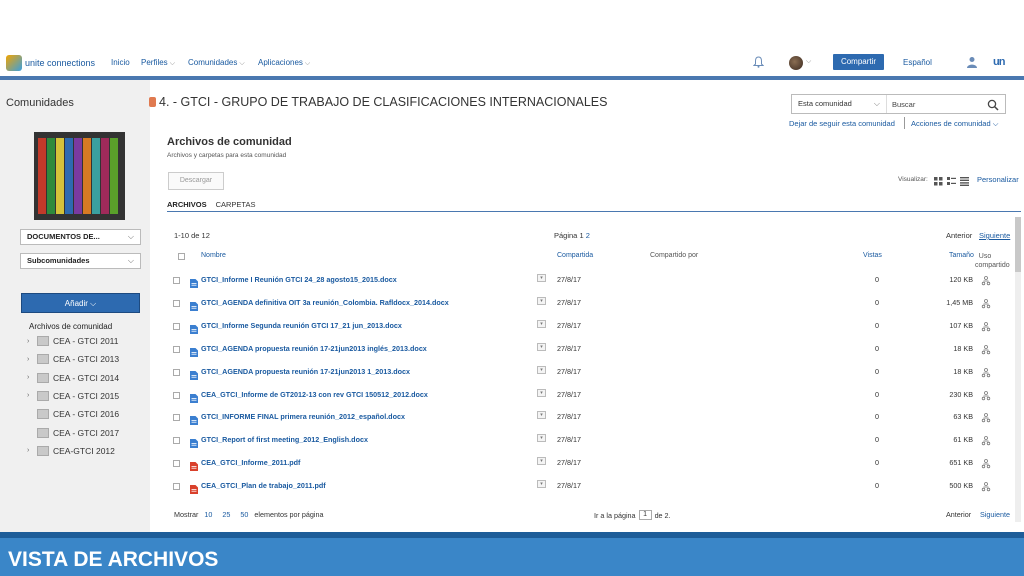 The width and height of the screenshot is (1024, 576). I want to click on tree-item: › CEA - GTCI 2014, so click(73, 377).